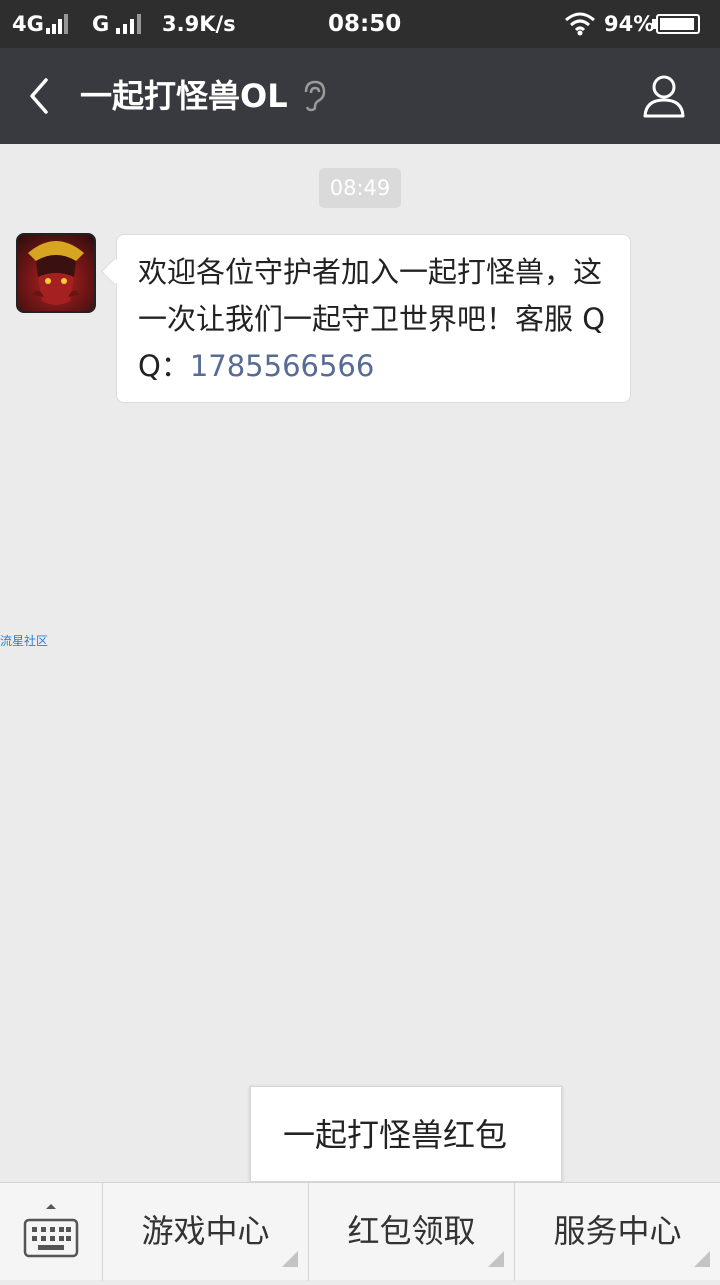 The width and height of the screenshot is (720, 1285). I want to click on page-title: 一起打怪兽OL, so click(184, 96).